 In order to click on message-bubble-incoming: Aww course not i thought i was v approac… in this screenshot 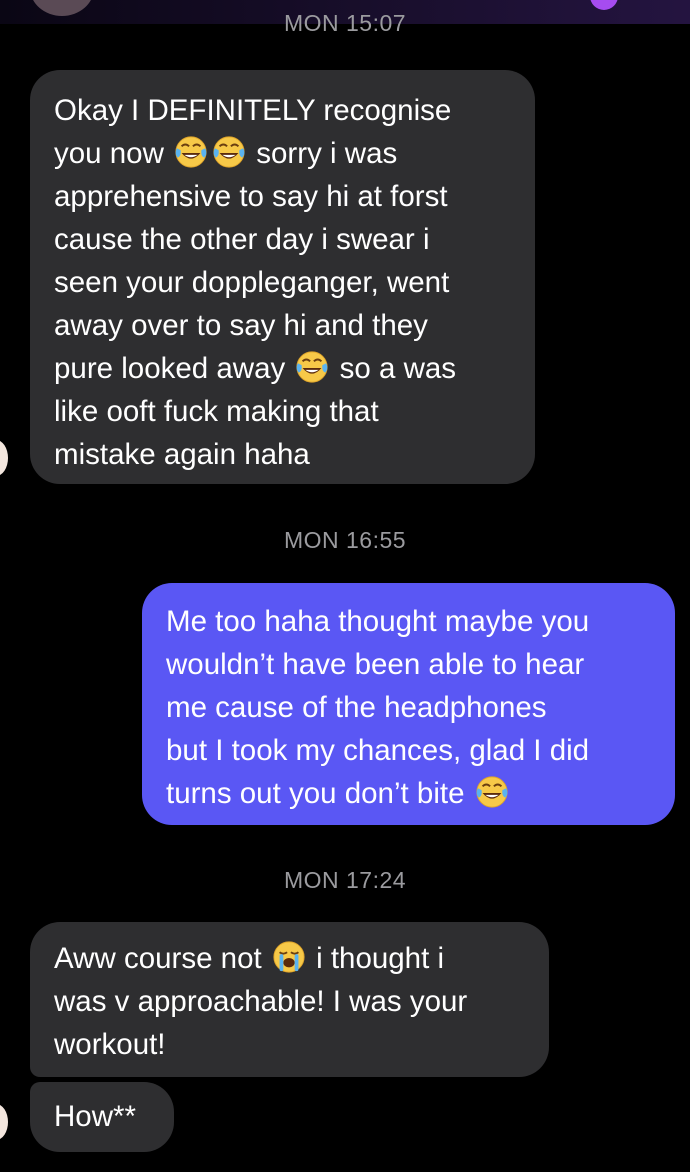, I will do `click(289, 999)`.